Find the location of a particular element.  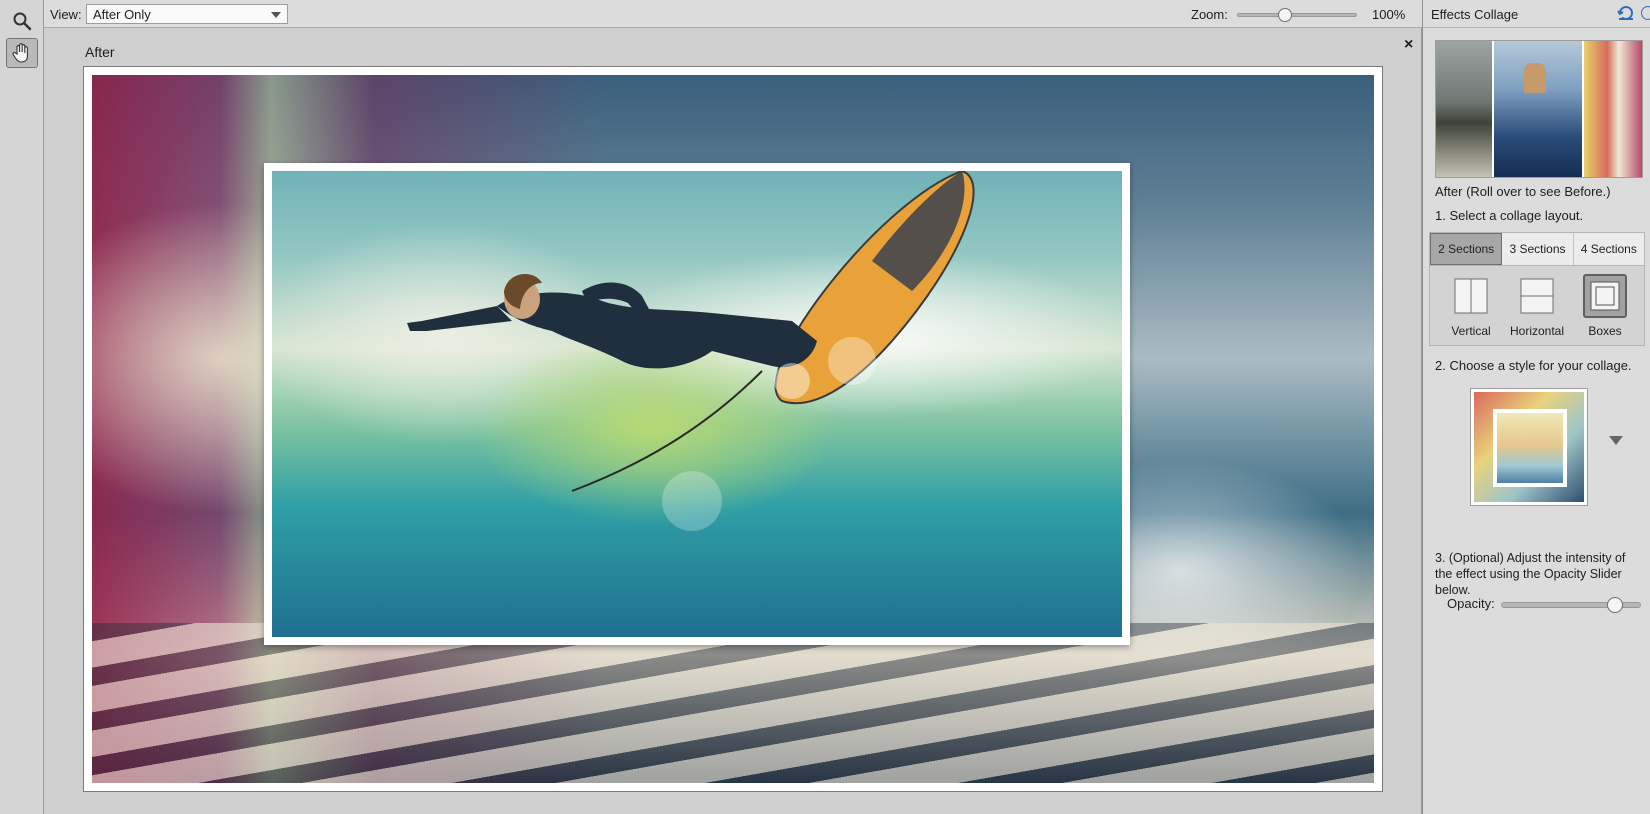

preview-caption: After (Roll over to see Before.) is located at coordinates (1523, 191).